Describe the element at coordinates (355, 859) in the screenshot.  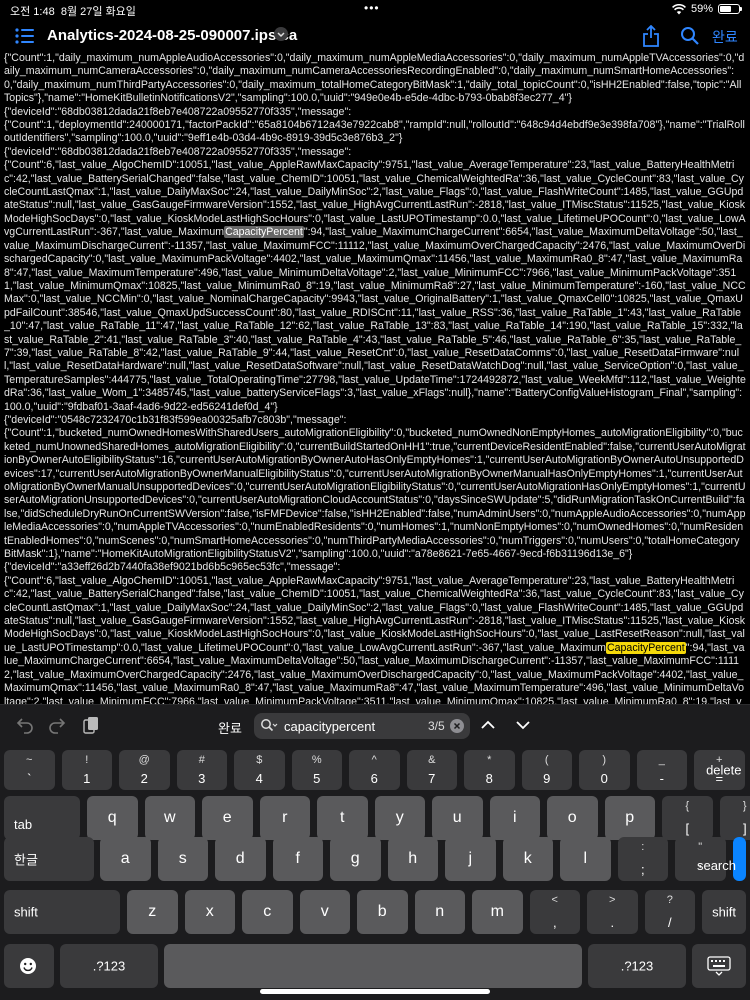
I see `key-g: g` at that location.